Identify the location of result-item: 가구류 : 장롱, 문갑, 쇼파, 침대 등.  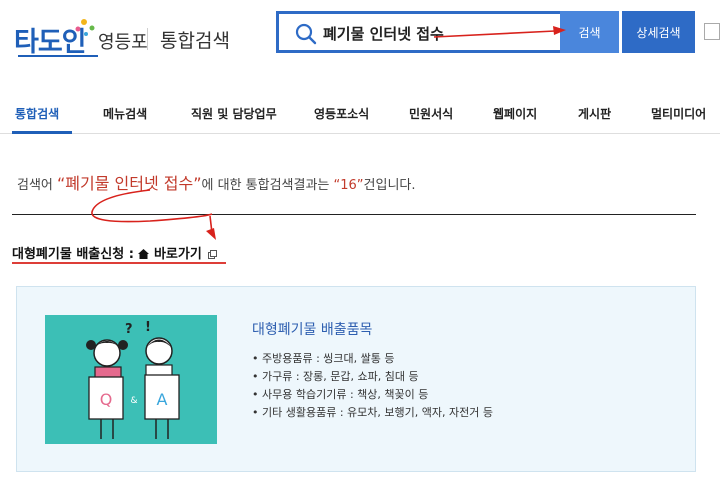
(372, 377).